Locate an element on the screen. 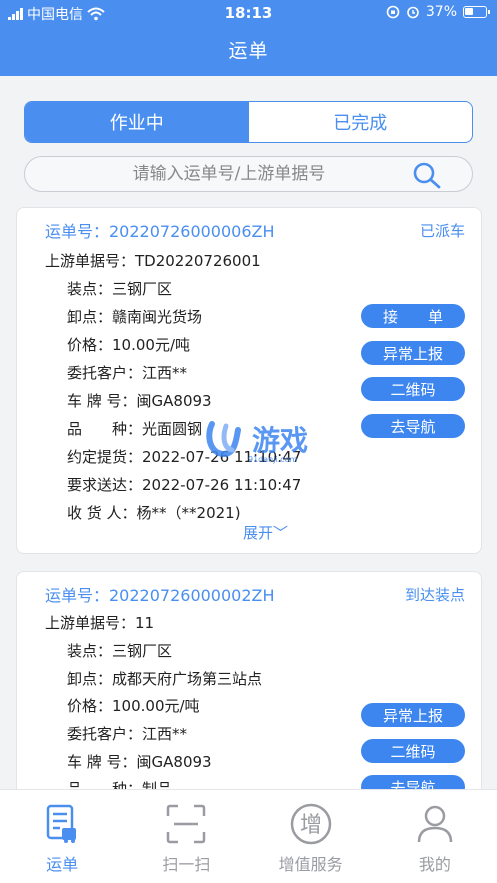  tab-in-progress: 作业中 is located at coordinates (137, 122).